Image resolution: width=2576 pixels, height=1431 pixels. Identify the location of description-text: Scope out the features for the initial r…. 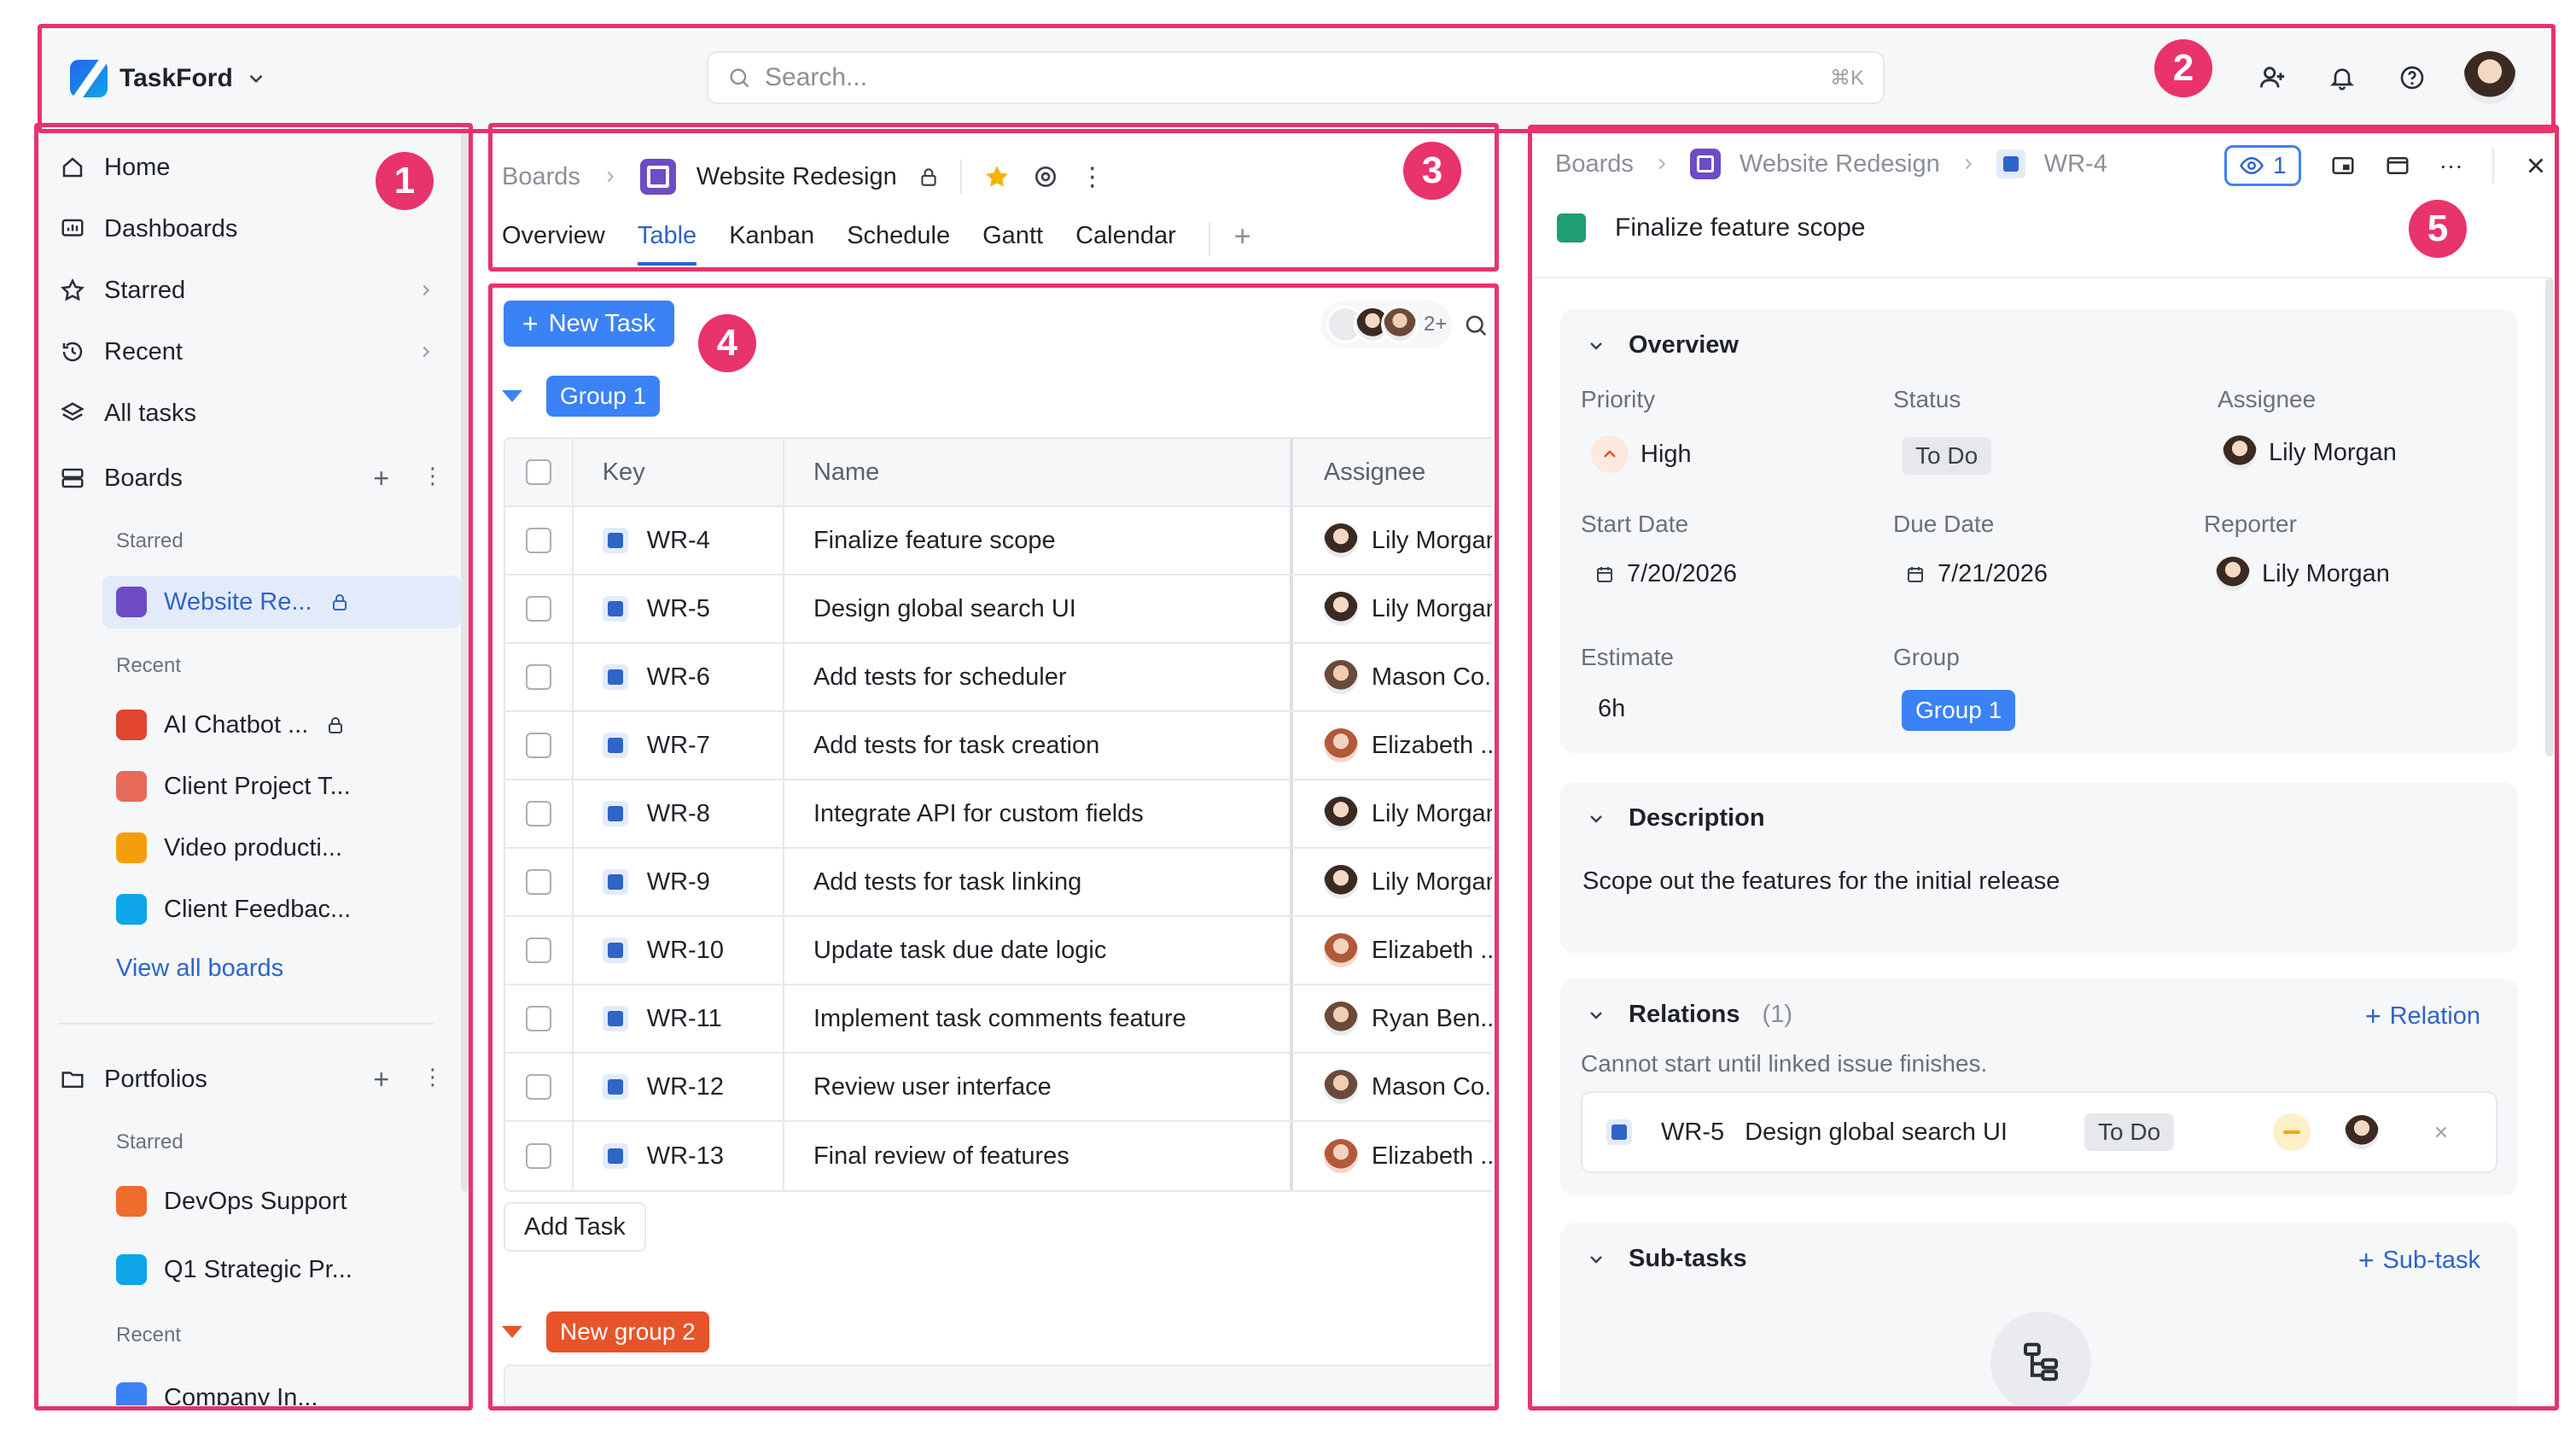
(1821, 881).